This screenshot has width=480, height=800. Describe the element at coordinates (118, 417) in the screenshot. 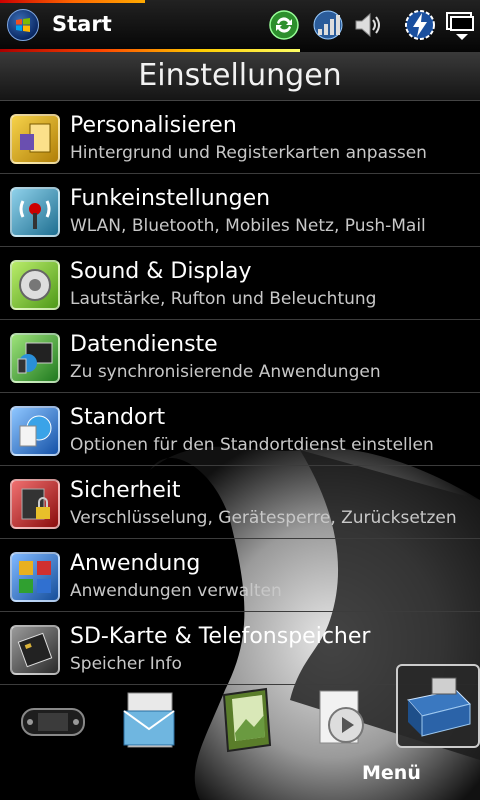

I see `item-title: Standort` at that location.